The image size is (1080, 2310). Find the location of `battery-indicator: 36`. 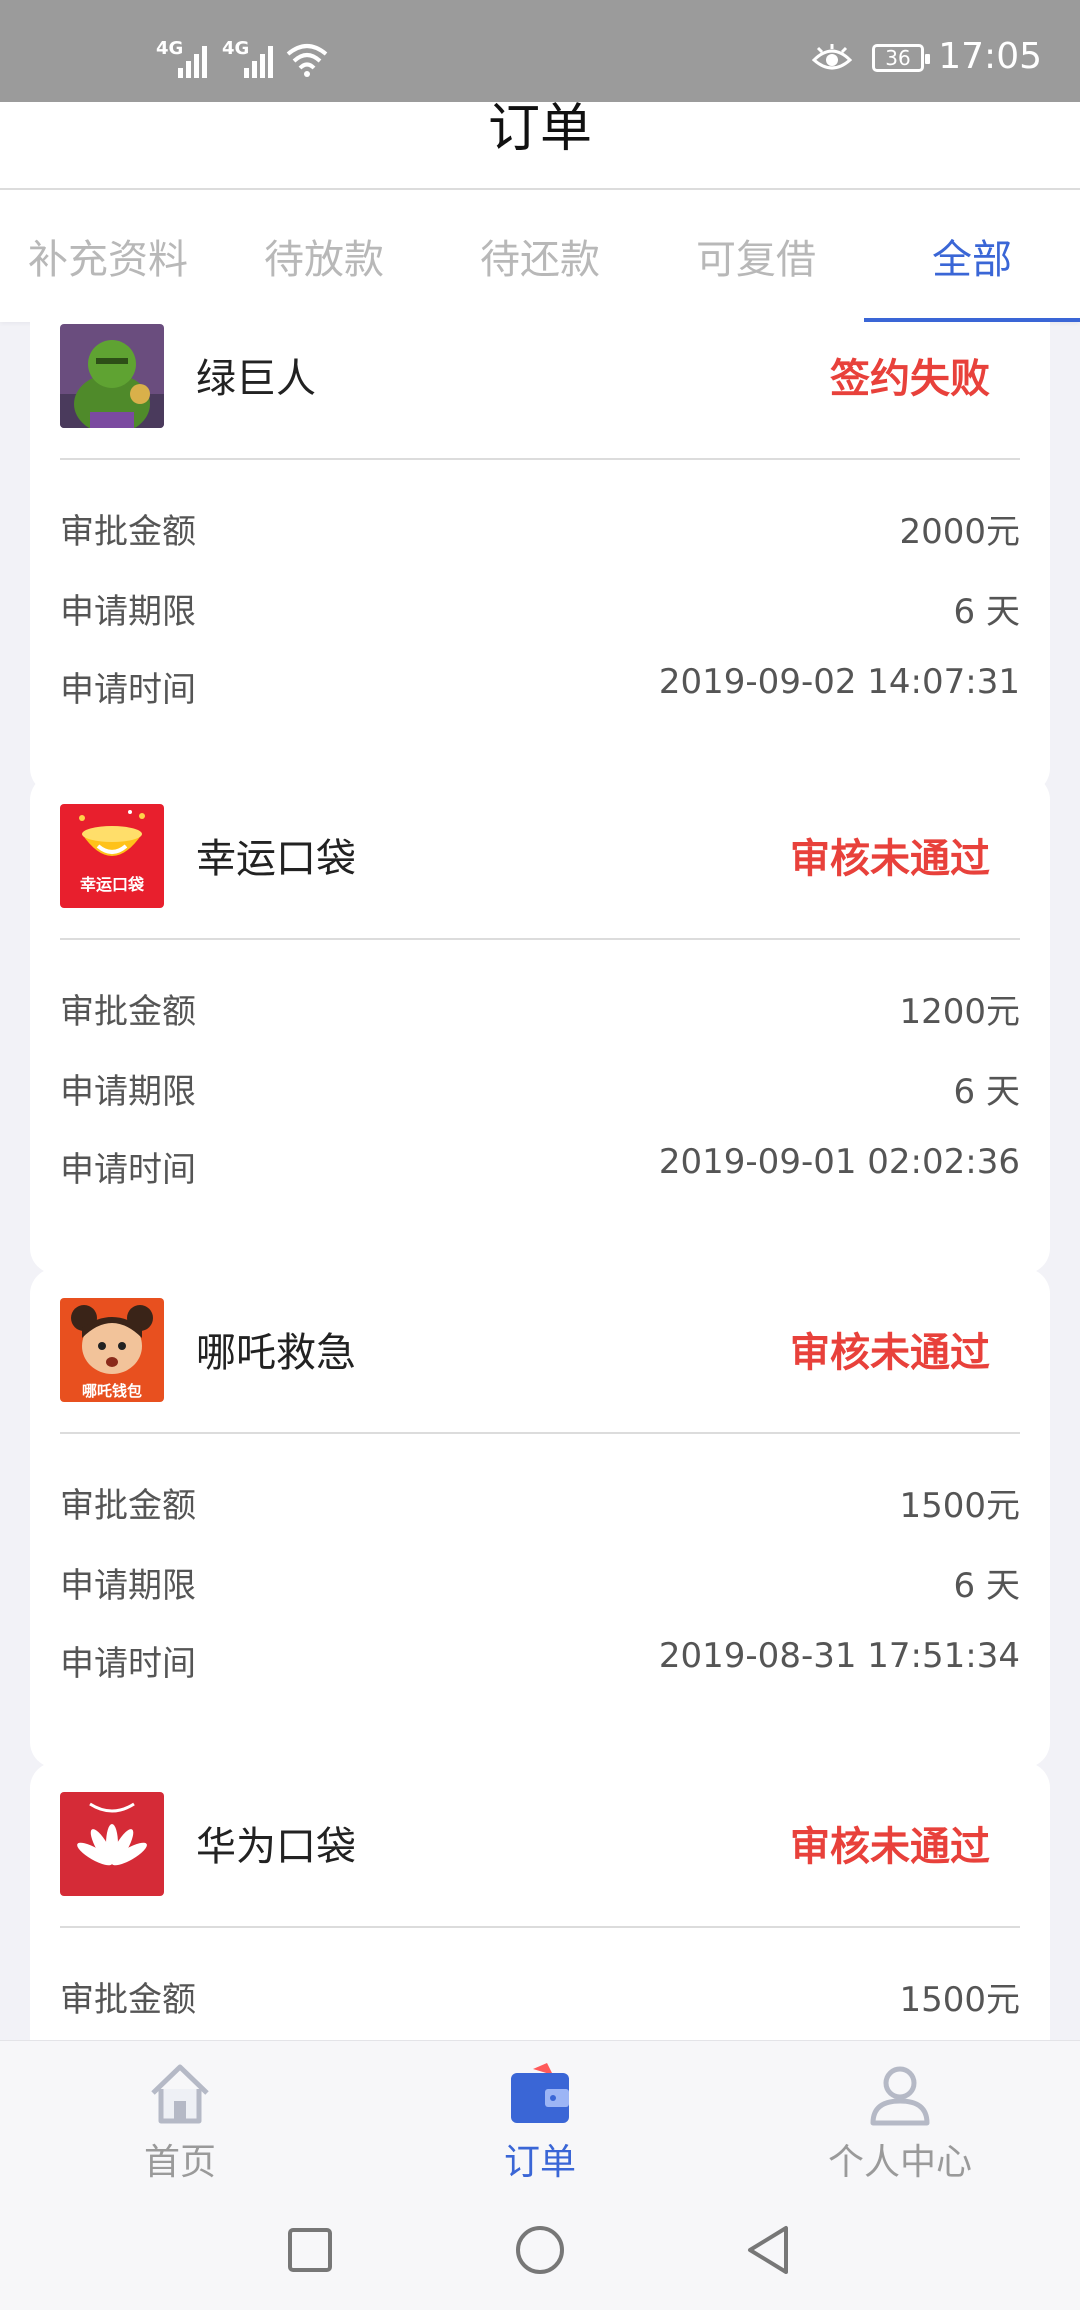

battery-indicator: 36 is located at coordinates (901, 58).